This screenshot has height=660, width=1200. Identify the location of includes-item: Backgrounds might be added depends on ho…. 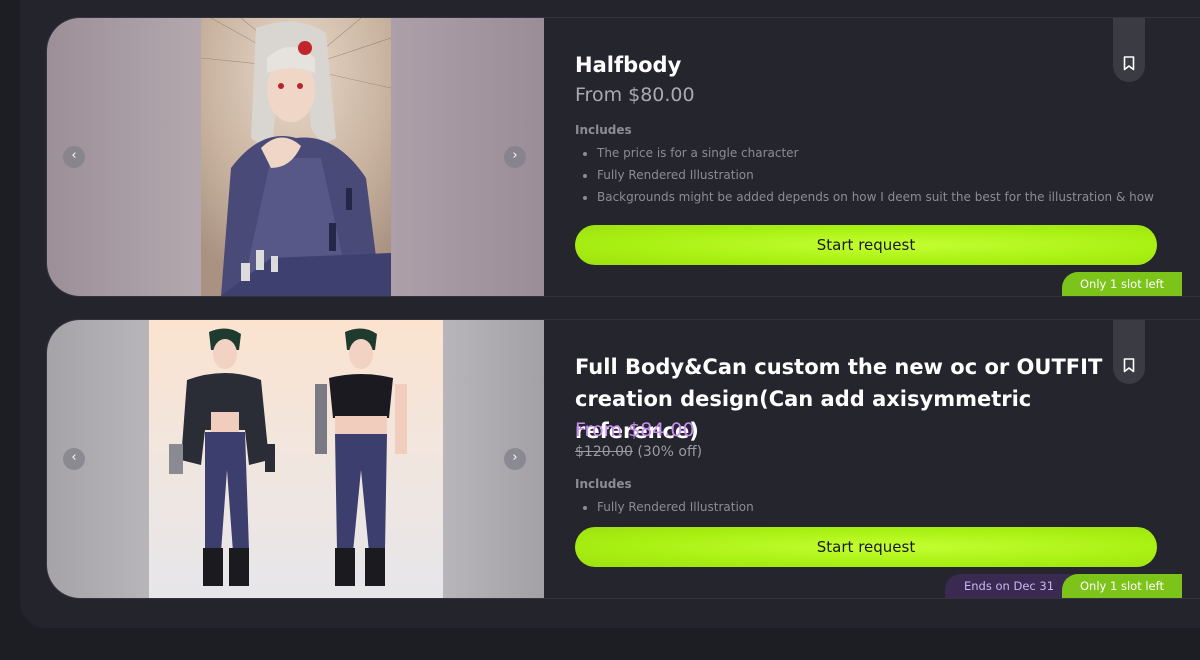
(887, 196).